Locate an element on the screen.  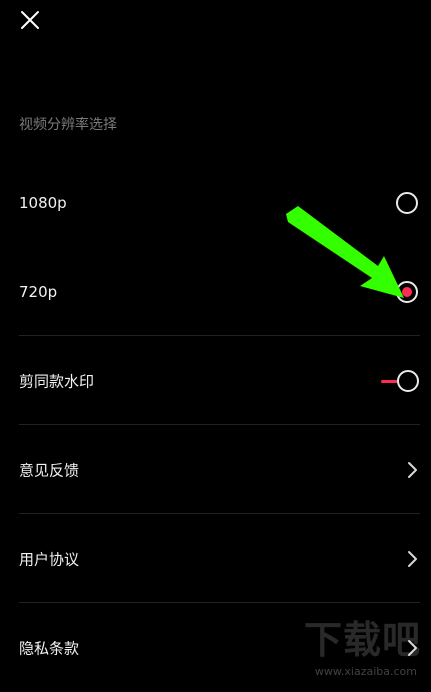
watermark-setting-row: 剪同款水印 is located at coordinates (219, 380).